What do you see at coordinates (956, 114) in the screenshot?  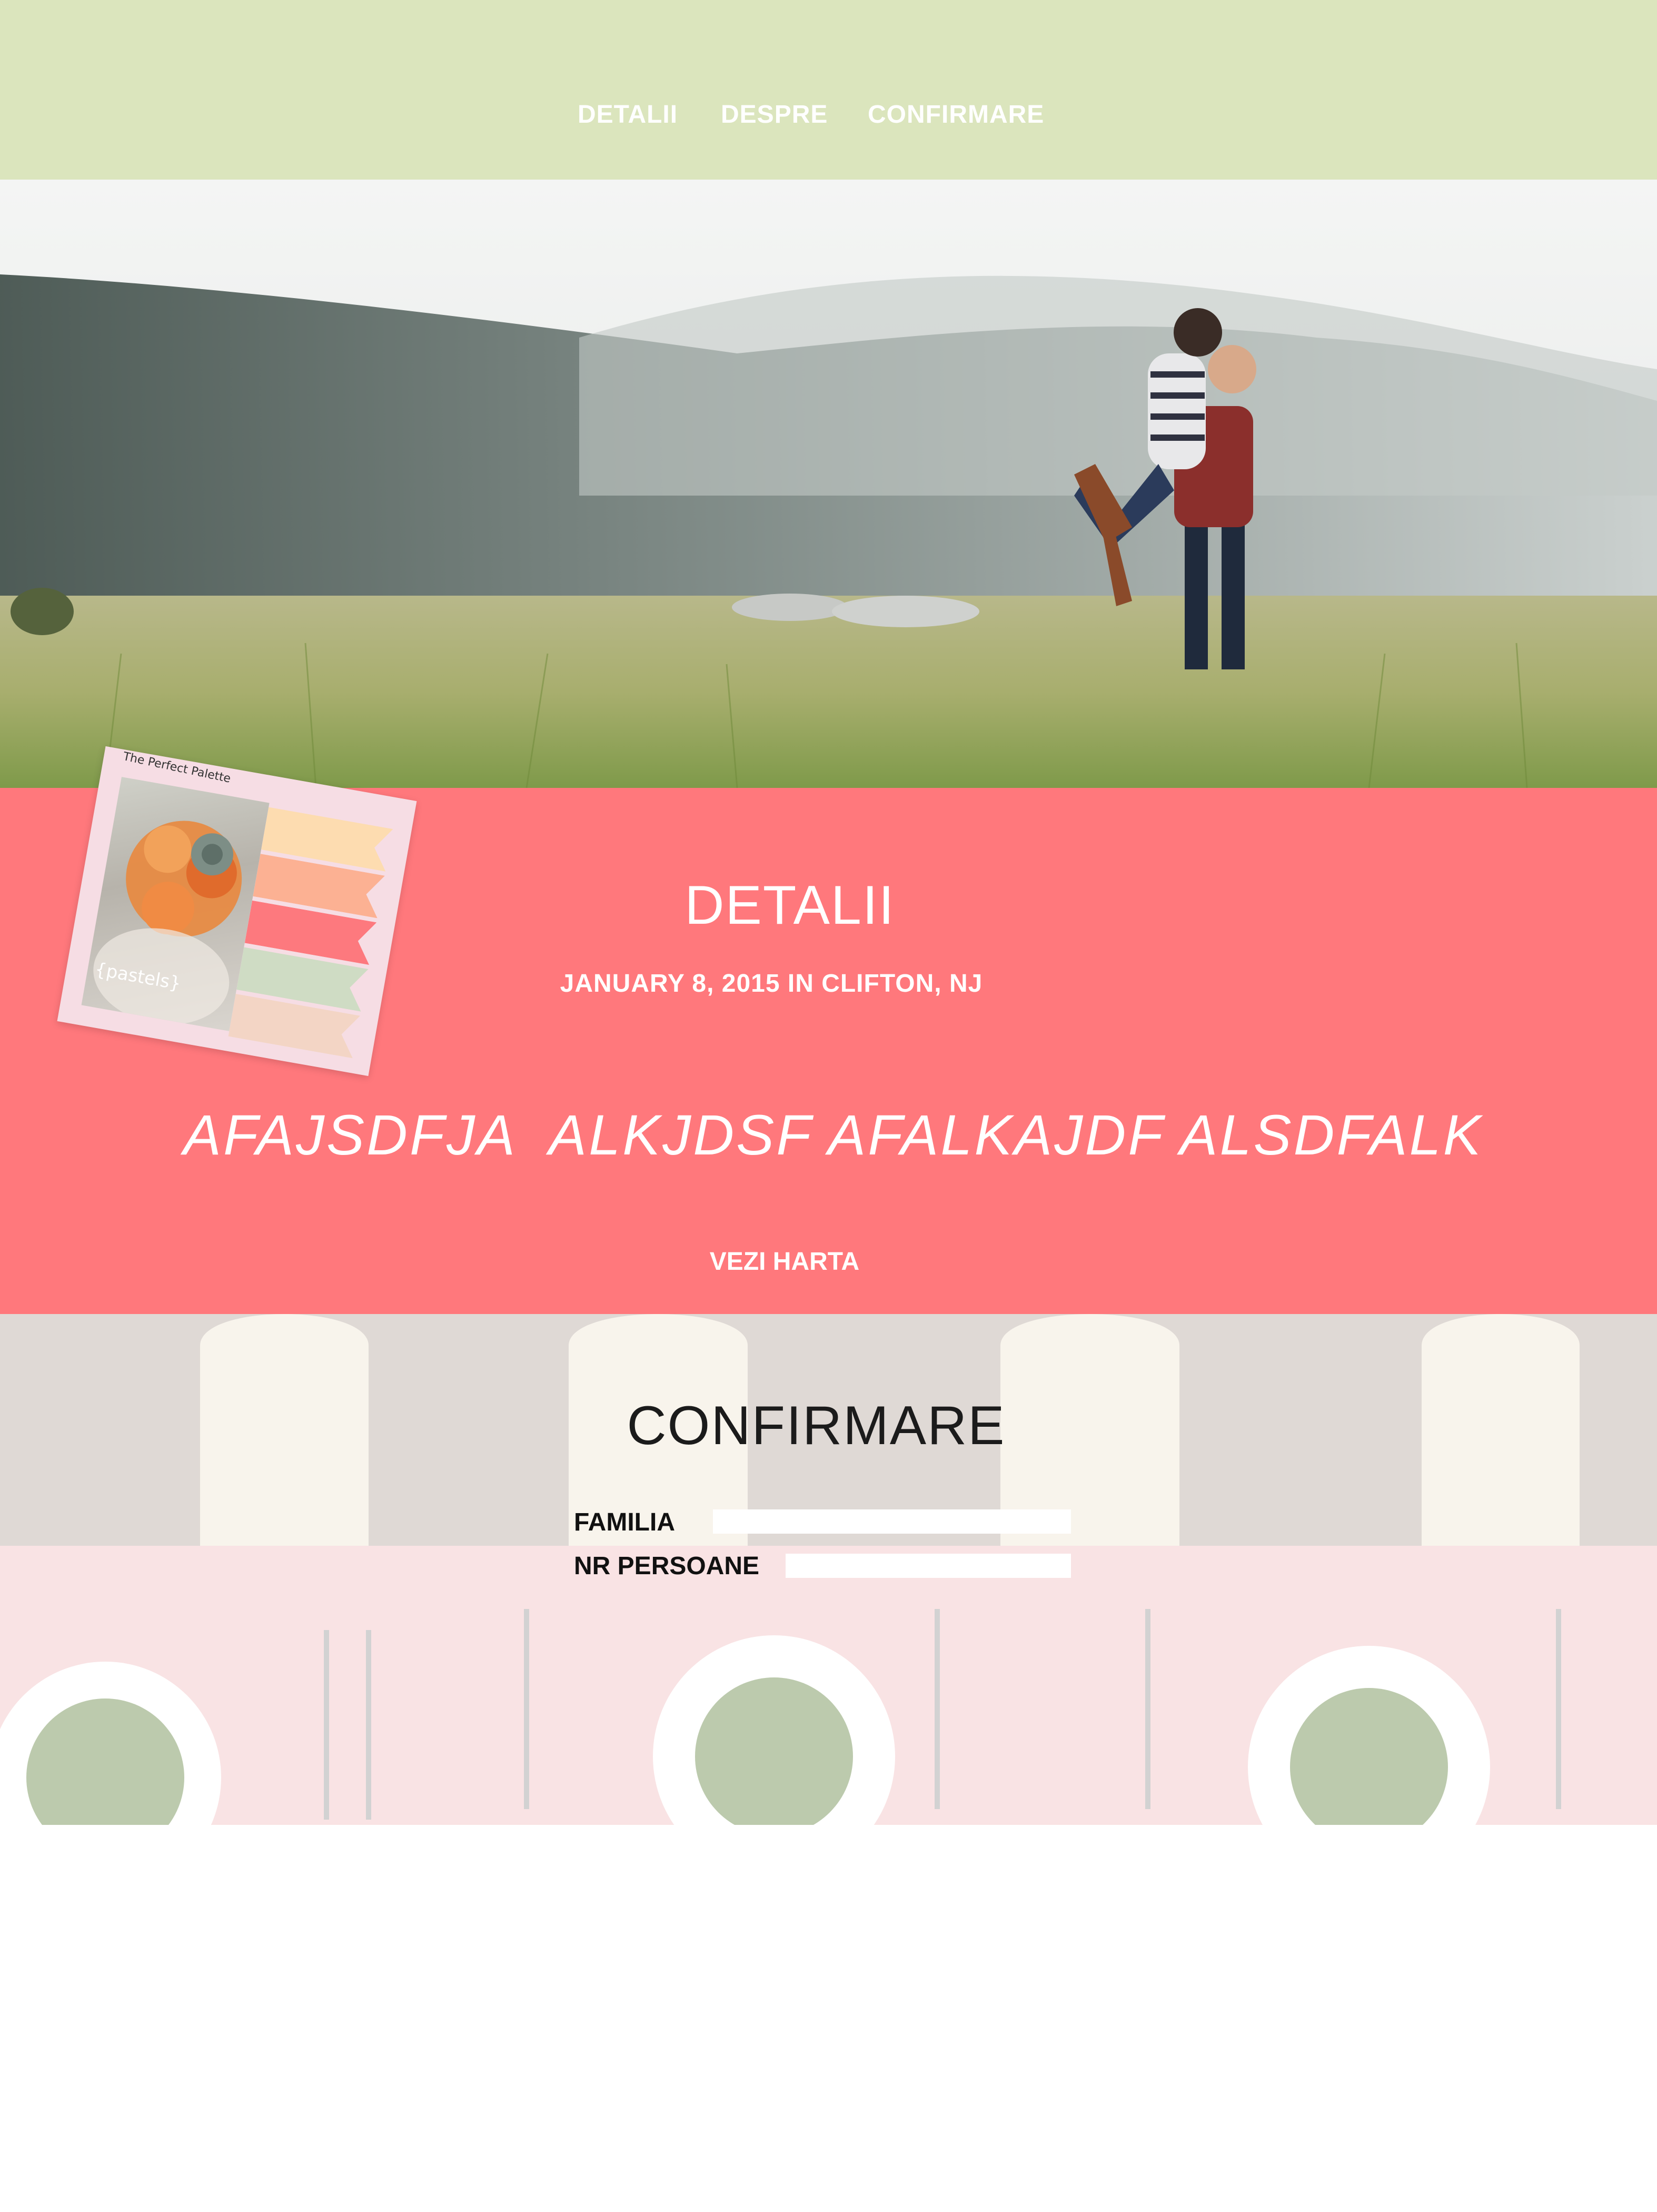 I see `nav-link-confirmare: CONFIRMARE` at bounding box center [956, 114].